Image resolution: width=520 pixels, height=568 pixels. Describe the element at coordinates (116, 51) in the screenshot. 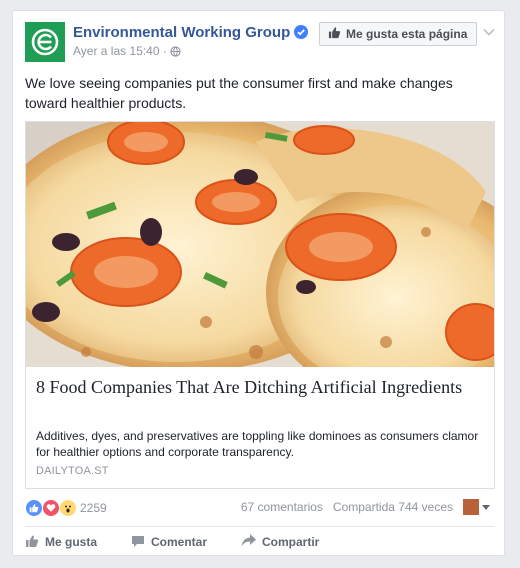

I see `post-timestamp: Ayer a las 15:40` at that location.